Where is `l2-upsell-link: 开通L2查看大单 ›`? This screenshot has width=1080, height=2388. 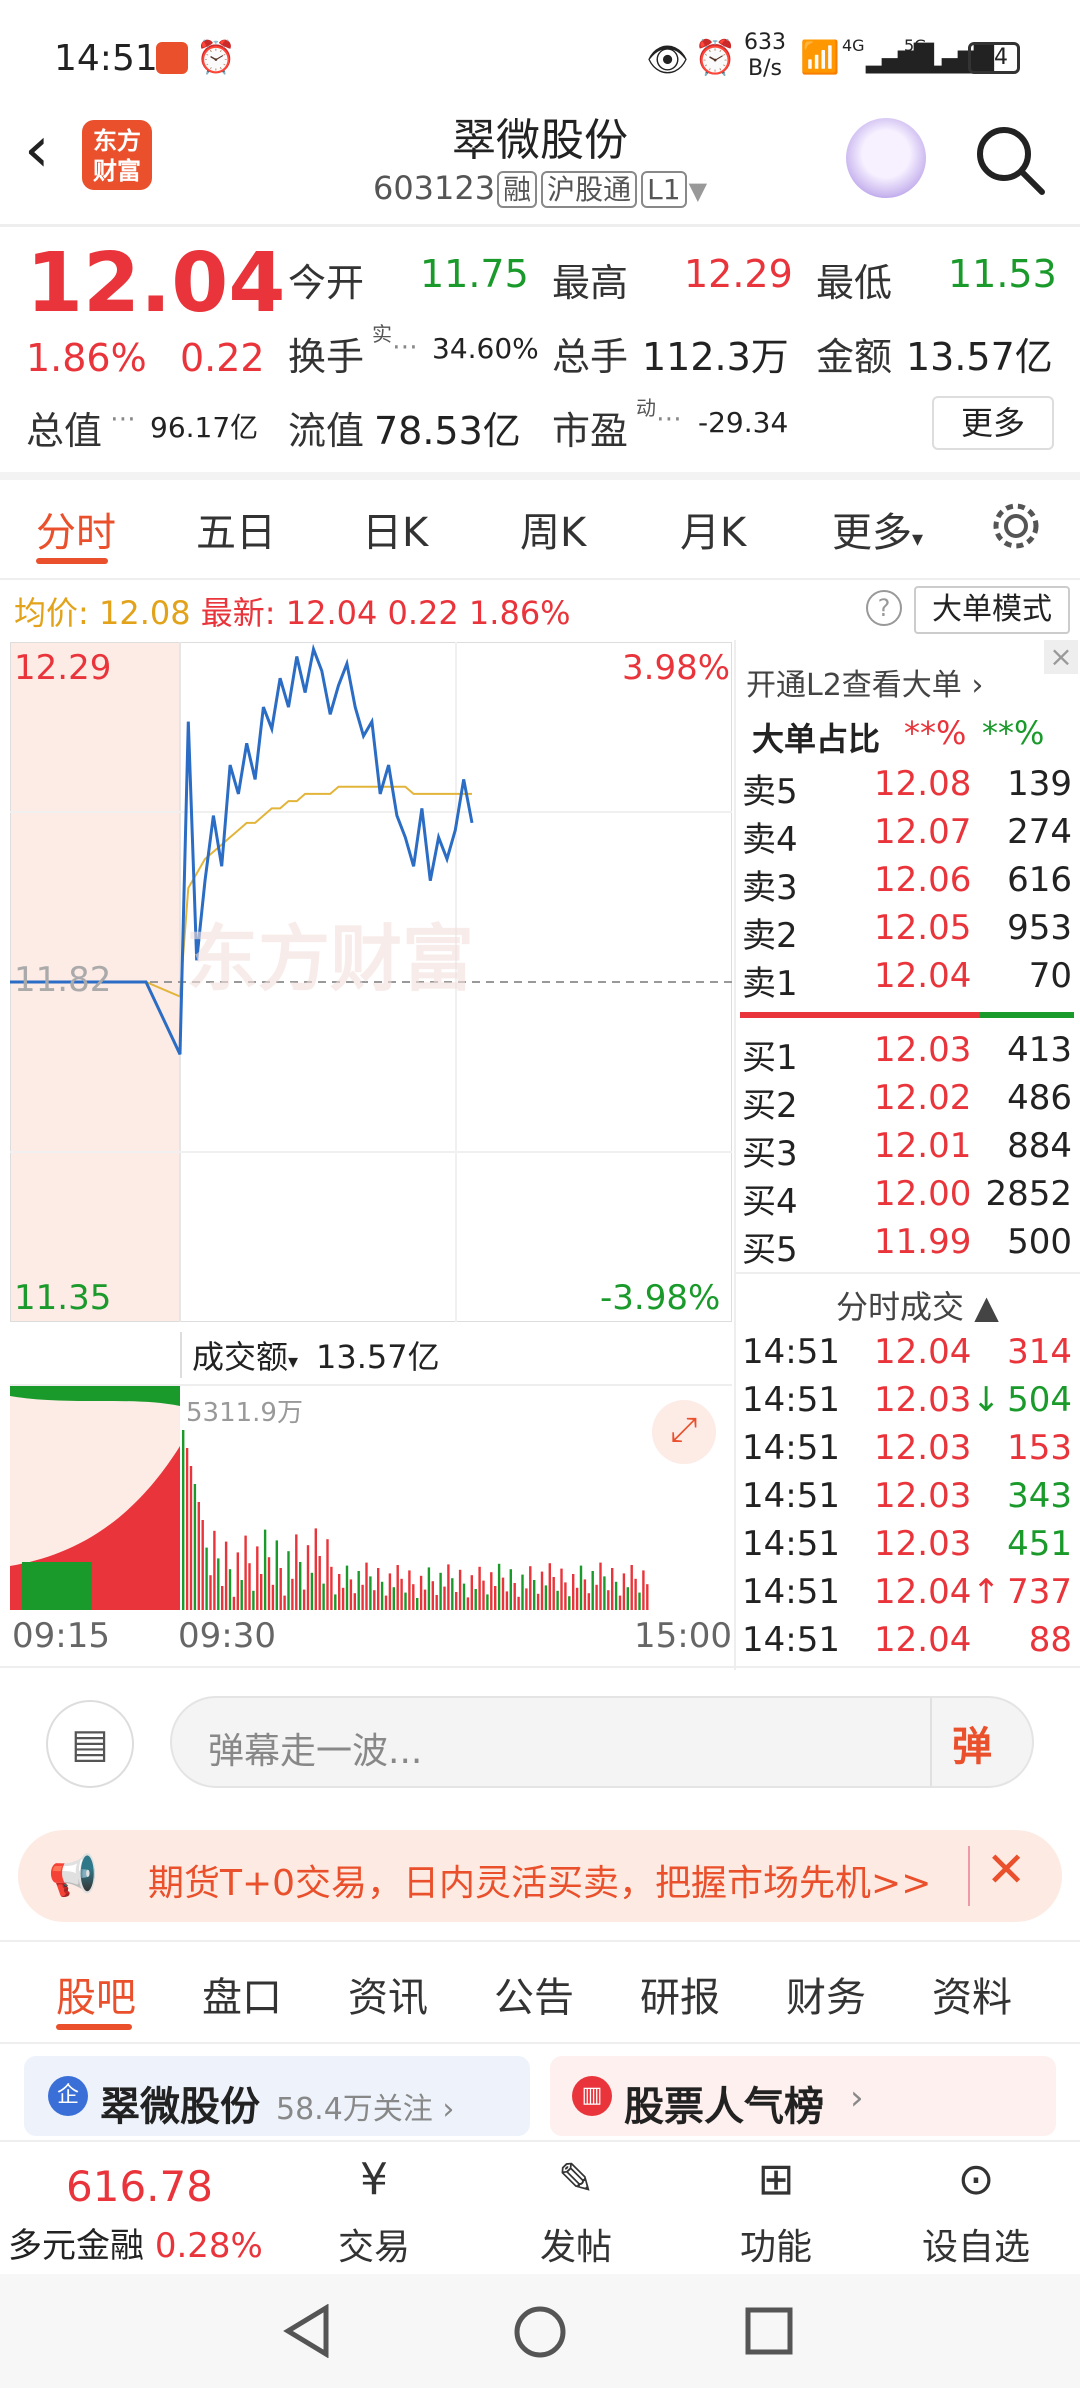 l2-upsell-link: 开通L2查看大单 › is located at coordinates (864, 682).